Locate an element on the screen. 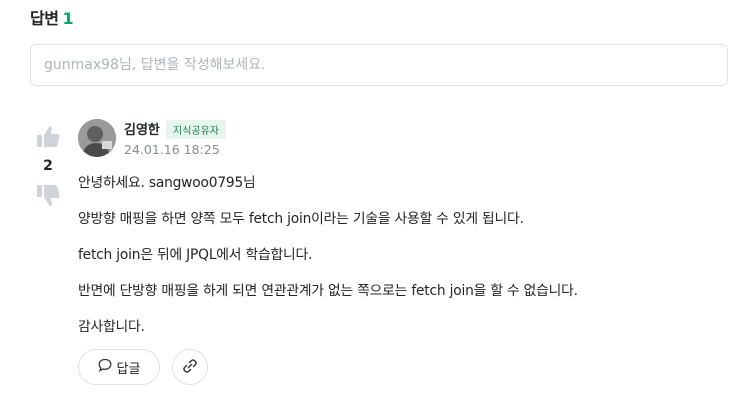  vote-panel: 2 is located at coordinates (48, 166).